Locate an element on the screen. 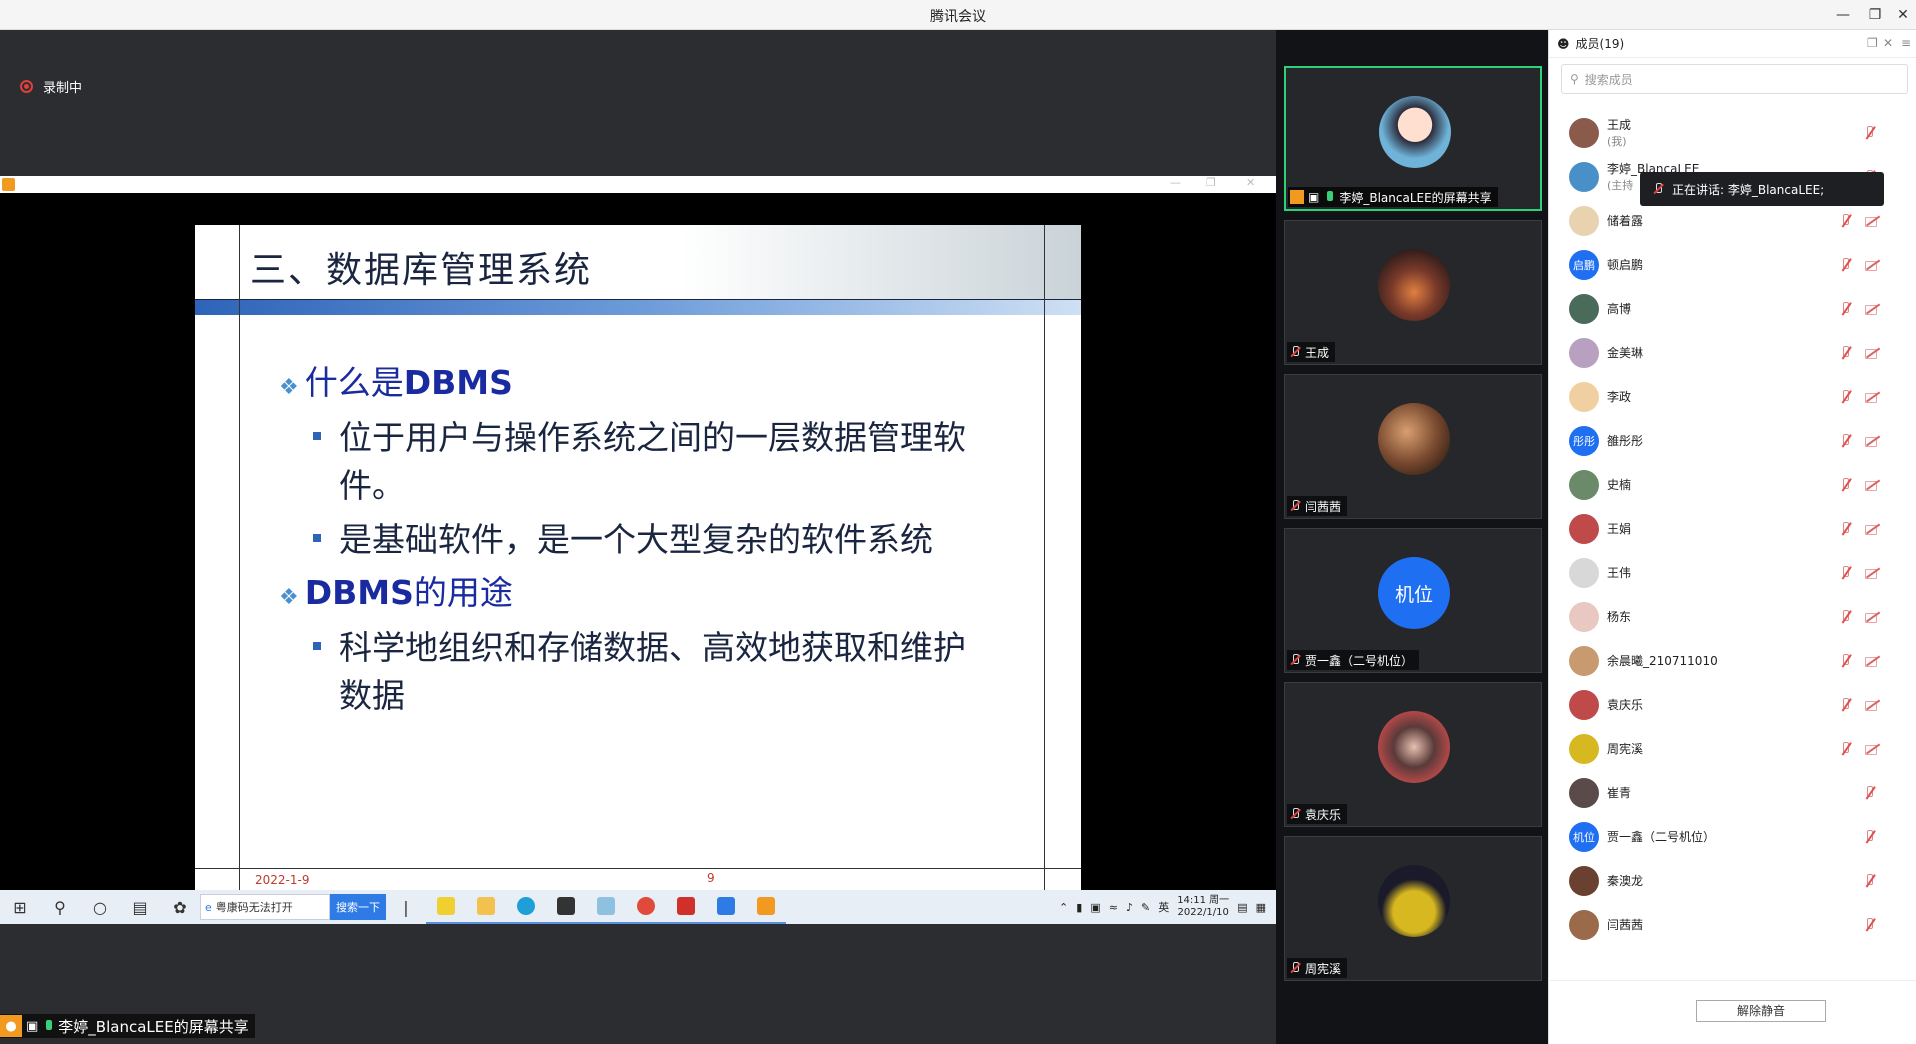 This screenshot has height=1044, width=1916. avatar: 启鹏 is located at coordinates (1584, 265).